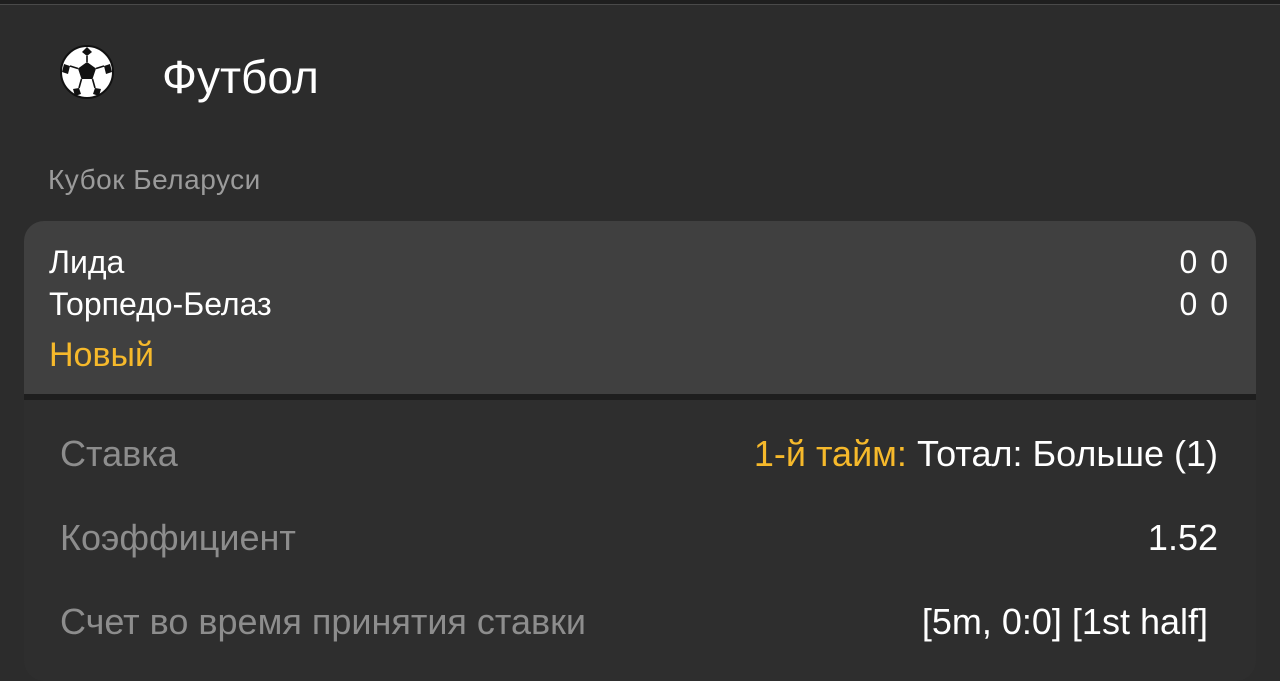 The width and height of the screenshot is (1280, 681). I want to click on league-title: Кубок Беларуси, so click(154, 179).